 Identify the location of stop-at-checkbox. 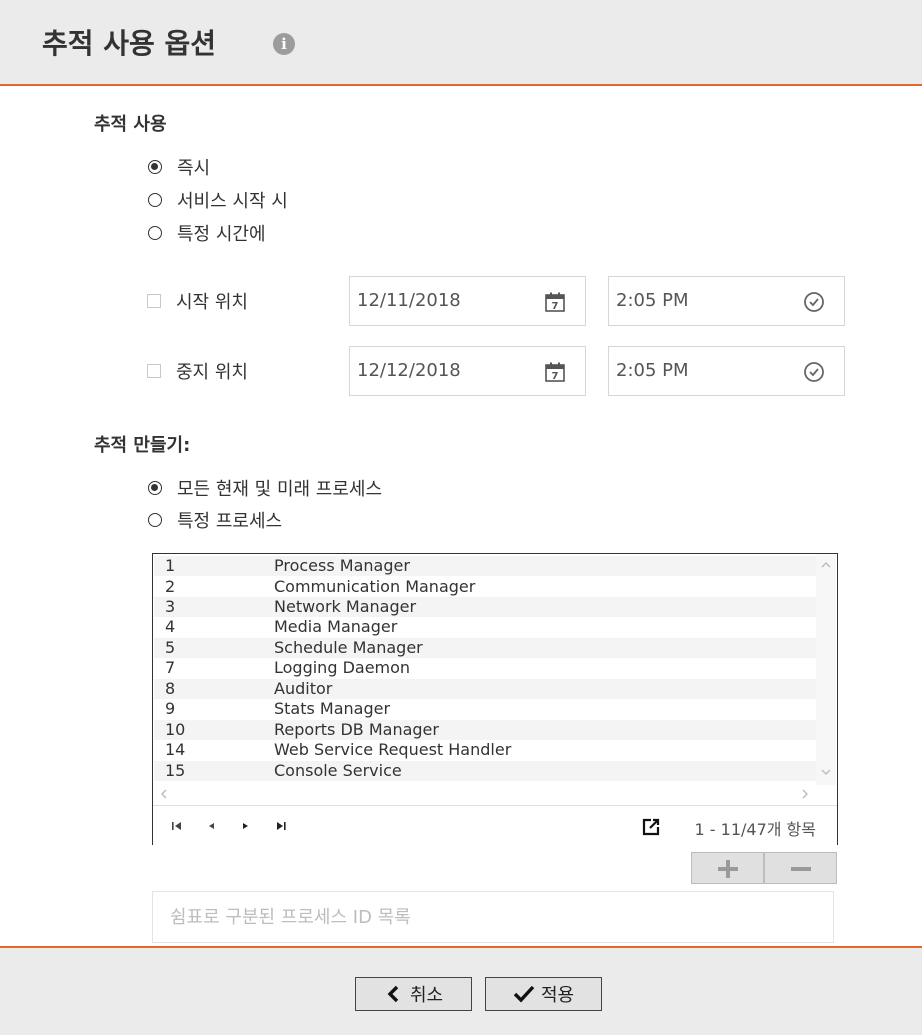
(154, 371).